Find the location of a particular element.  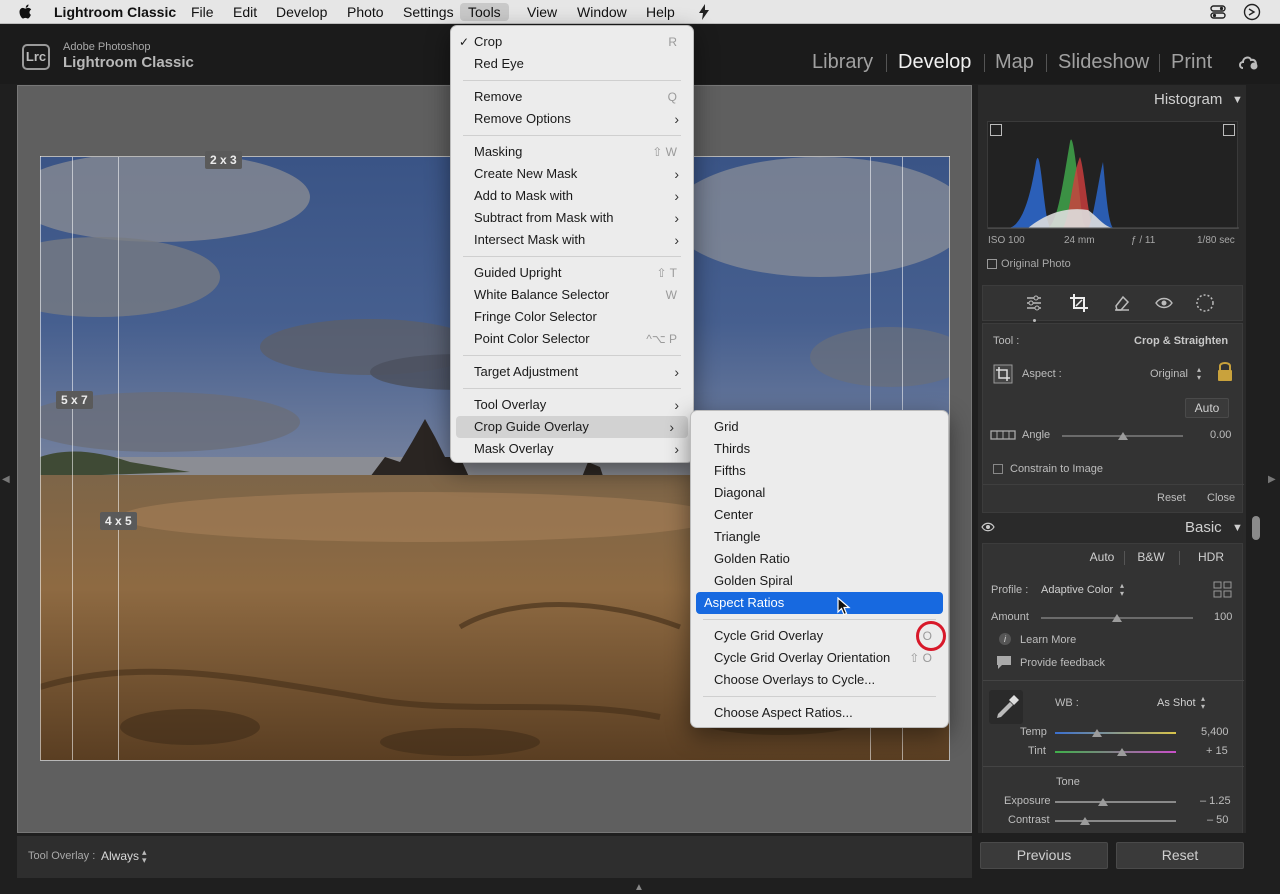

menu-file: File is located at coordinates (202, 12).